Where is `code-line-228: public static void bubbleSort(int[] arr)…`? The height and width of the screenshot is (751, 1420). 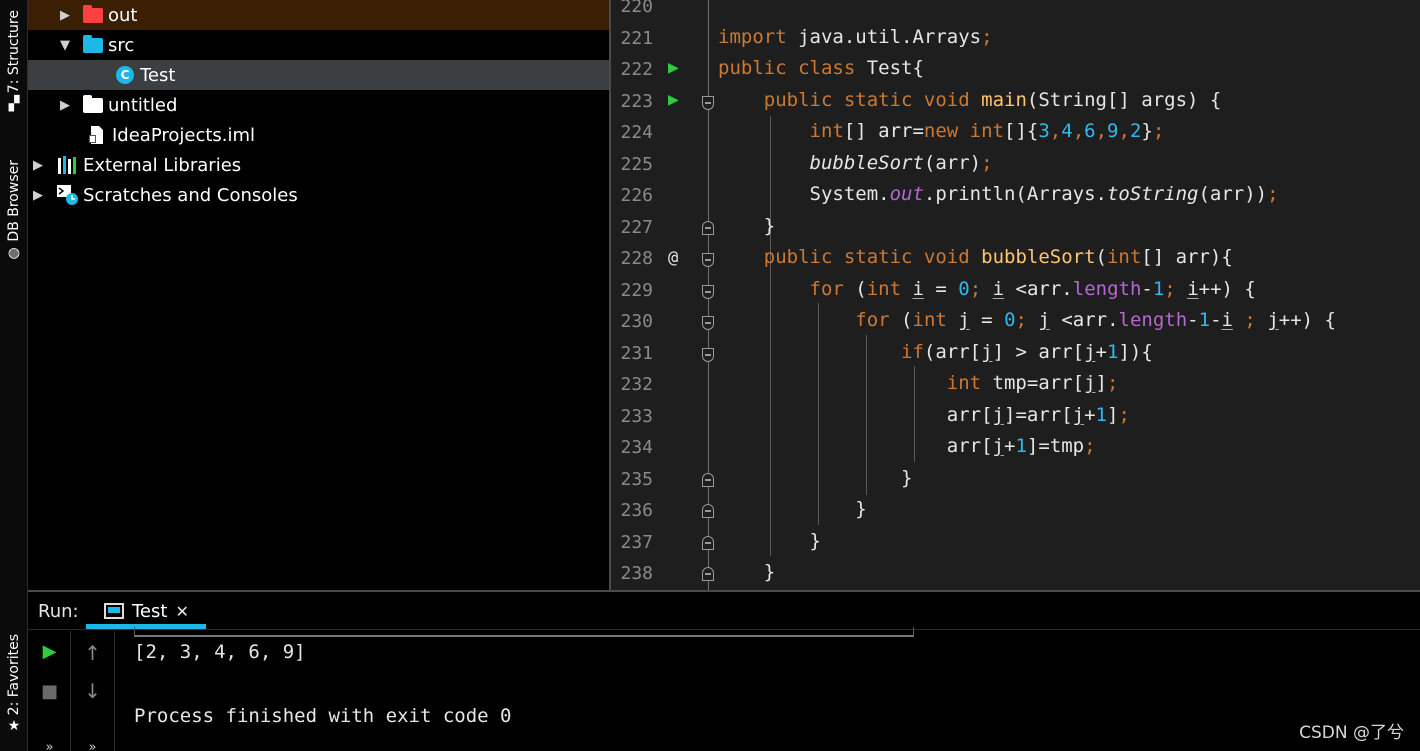 code-line-228: public static void bubbleSort(int[] arr)… is located at coordinates (998, 257).